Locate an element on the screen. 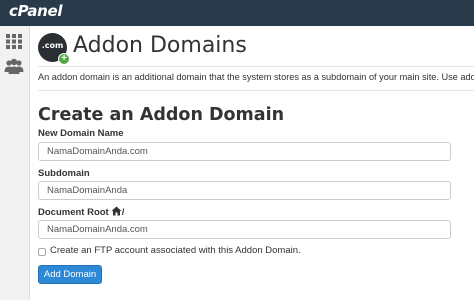  home-icon is located at coordinates (116, 212).